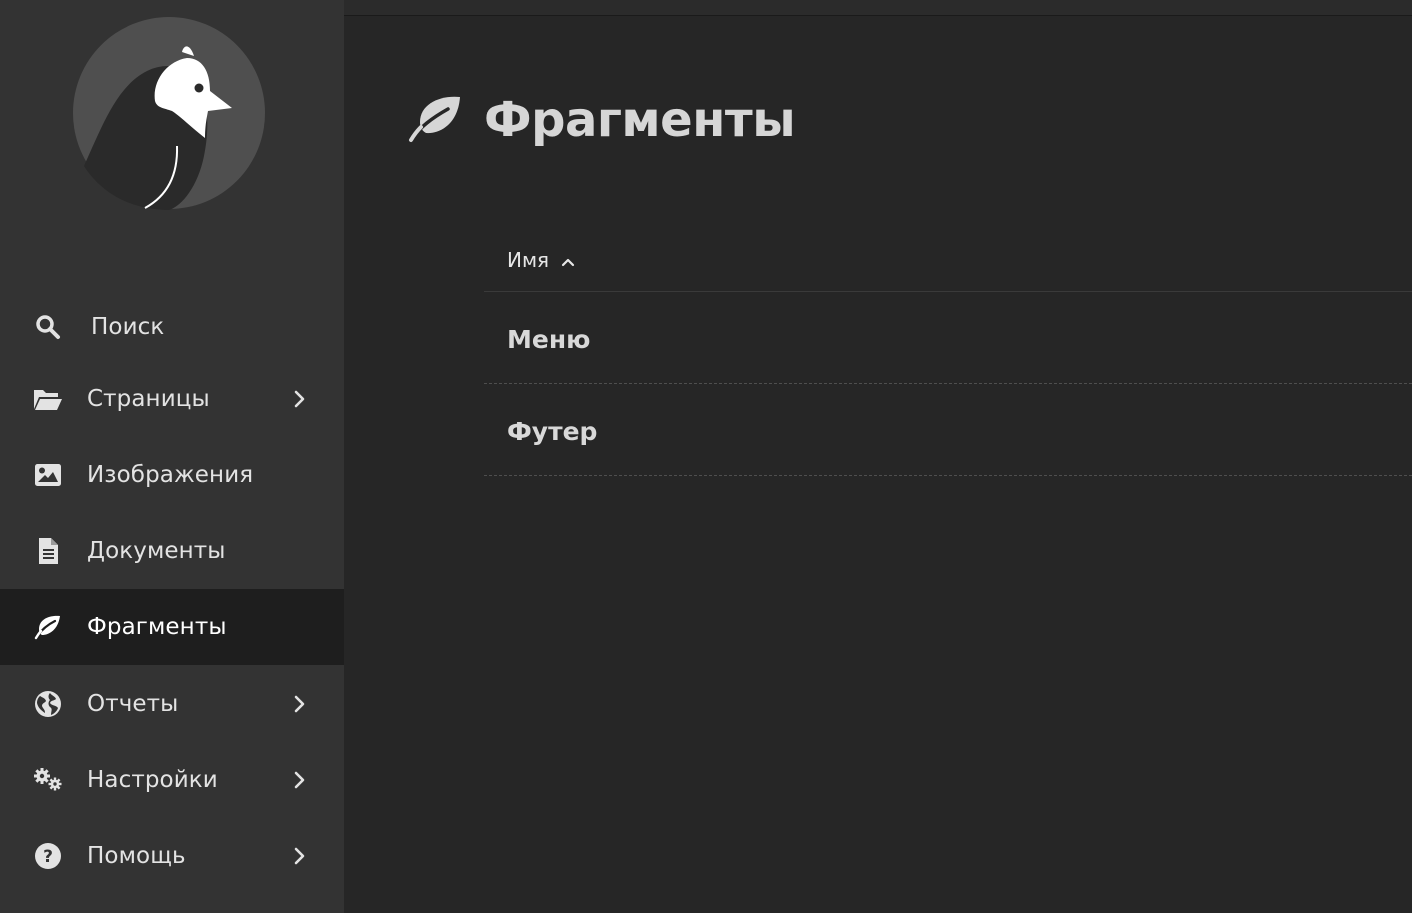  What do you see at coordinates (948, 338) in the screenshot?
I see `table-row: Меню` at bounding box center [948, 338].